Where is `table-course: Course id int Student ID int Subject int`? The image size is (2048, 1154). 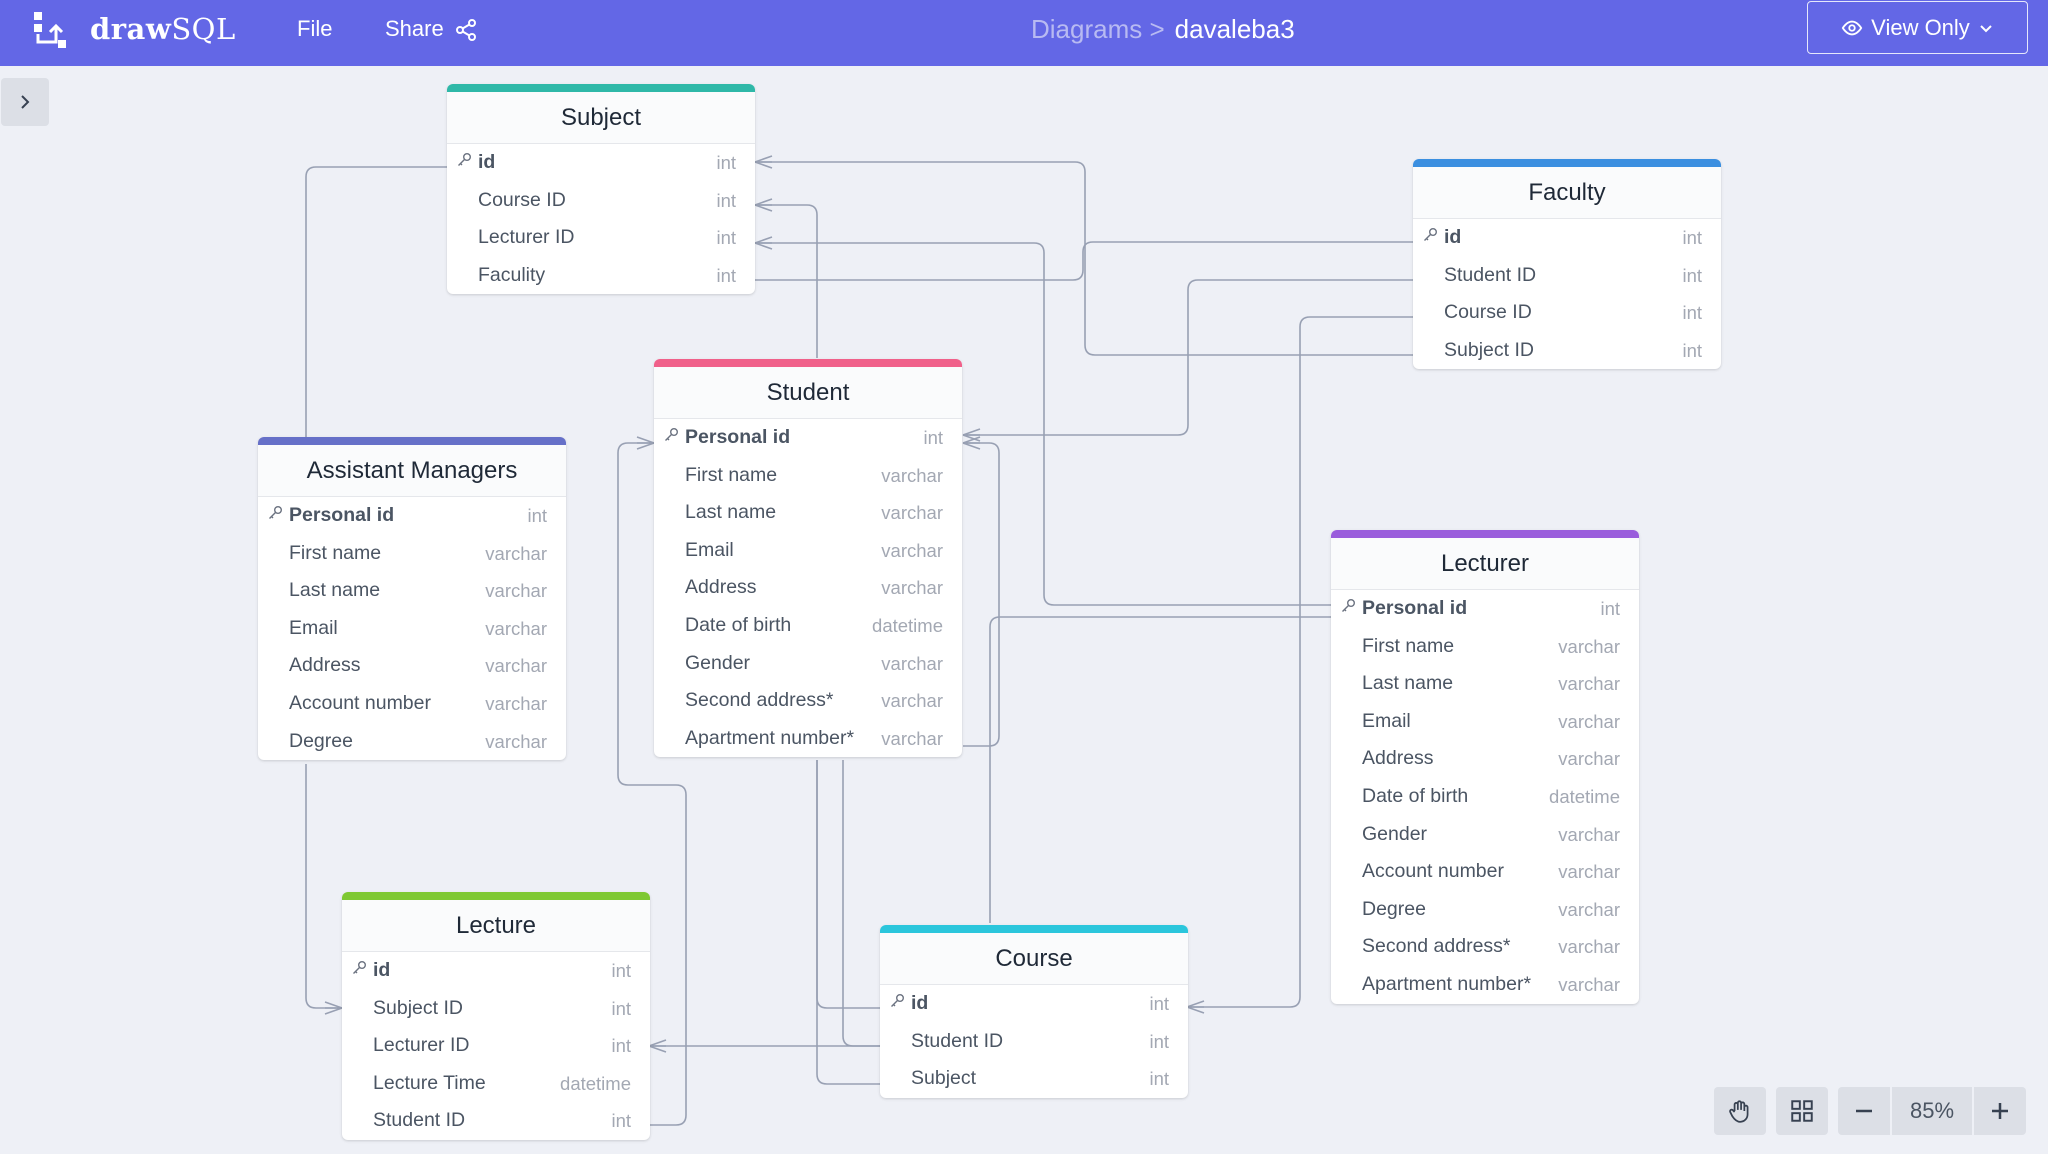
table-course: Course id int Student ID int Subject int is located at coordinates (1034, 1011).